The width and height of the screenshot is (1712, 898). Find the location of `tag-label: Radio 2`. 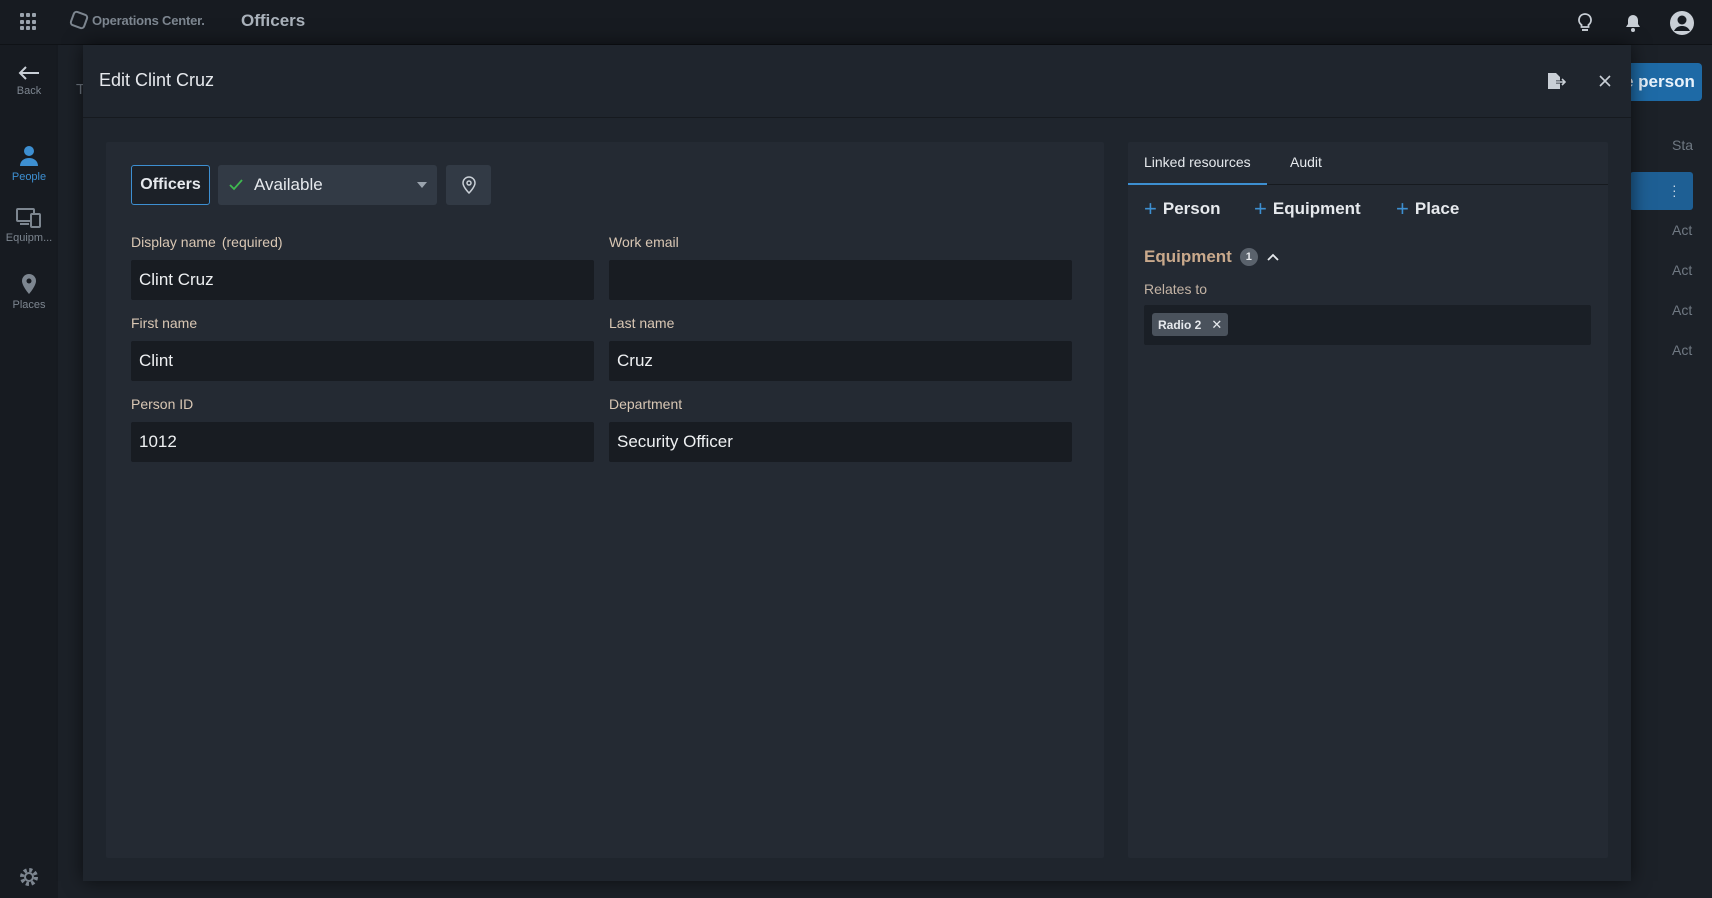

tag-label: Radio 2 is located at coordinates (1180, 324).